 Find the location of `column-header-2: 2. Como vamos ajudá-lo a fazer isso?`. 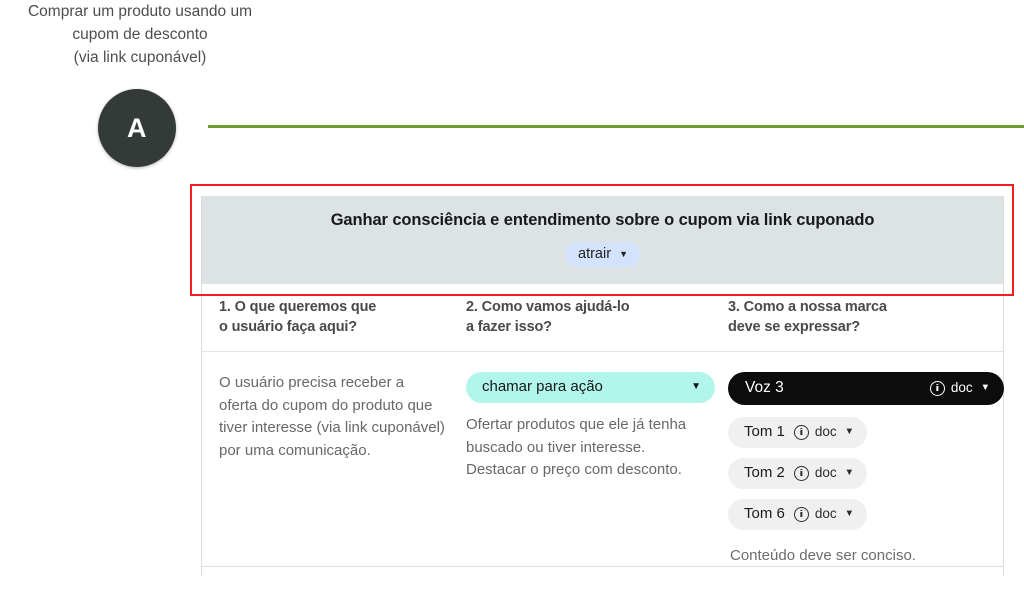

column-header-2: 2. Como vamos ajudá-lo a fazer isso? is located at coordinates (595, 317).